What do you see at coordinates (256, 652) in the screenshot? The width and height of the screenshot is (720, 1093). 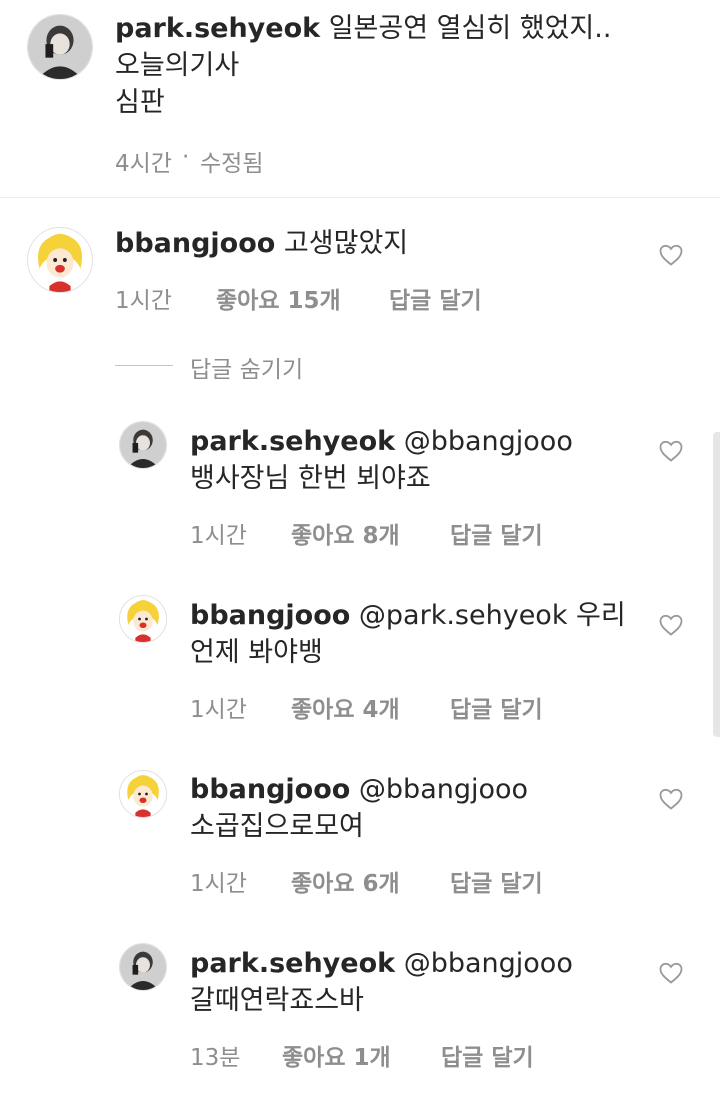 I see `reply-body: 언제 봐야뱅` at bounding box center [256, 652].